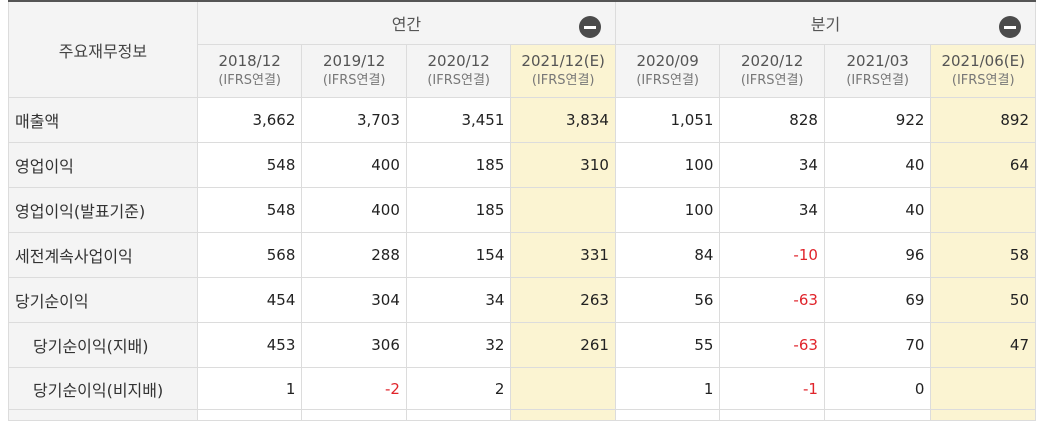  Describe the element at coordinates (772, 71) in the screenshot. I see `period-header: 2020/12 (IFRS연결)` at that location.